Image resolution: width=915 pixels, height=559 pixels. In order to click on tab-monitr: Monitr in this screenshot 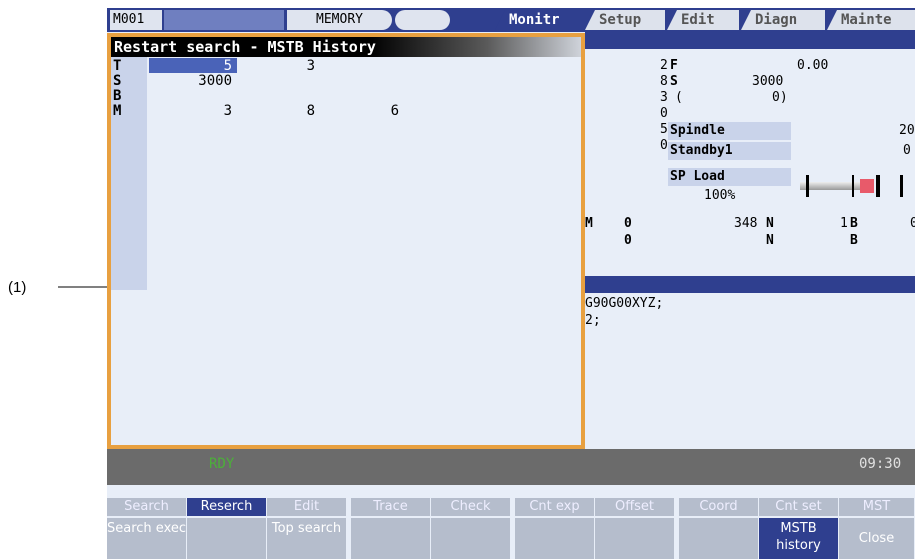, I will do `click(539, 20)`.